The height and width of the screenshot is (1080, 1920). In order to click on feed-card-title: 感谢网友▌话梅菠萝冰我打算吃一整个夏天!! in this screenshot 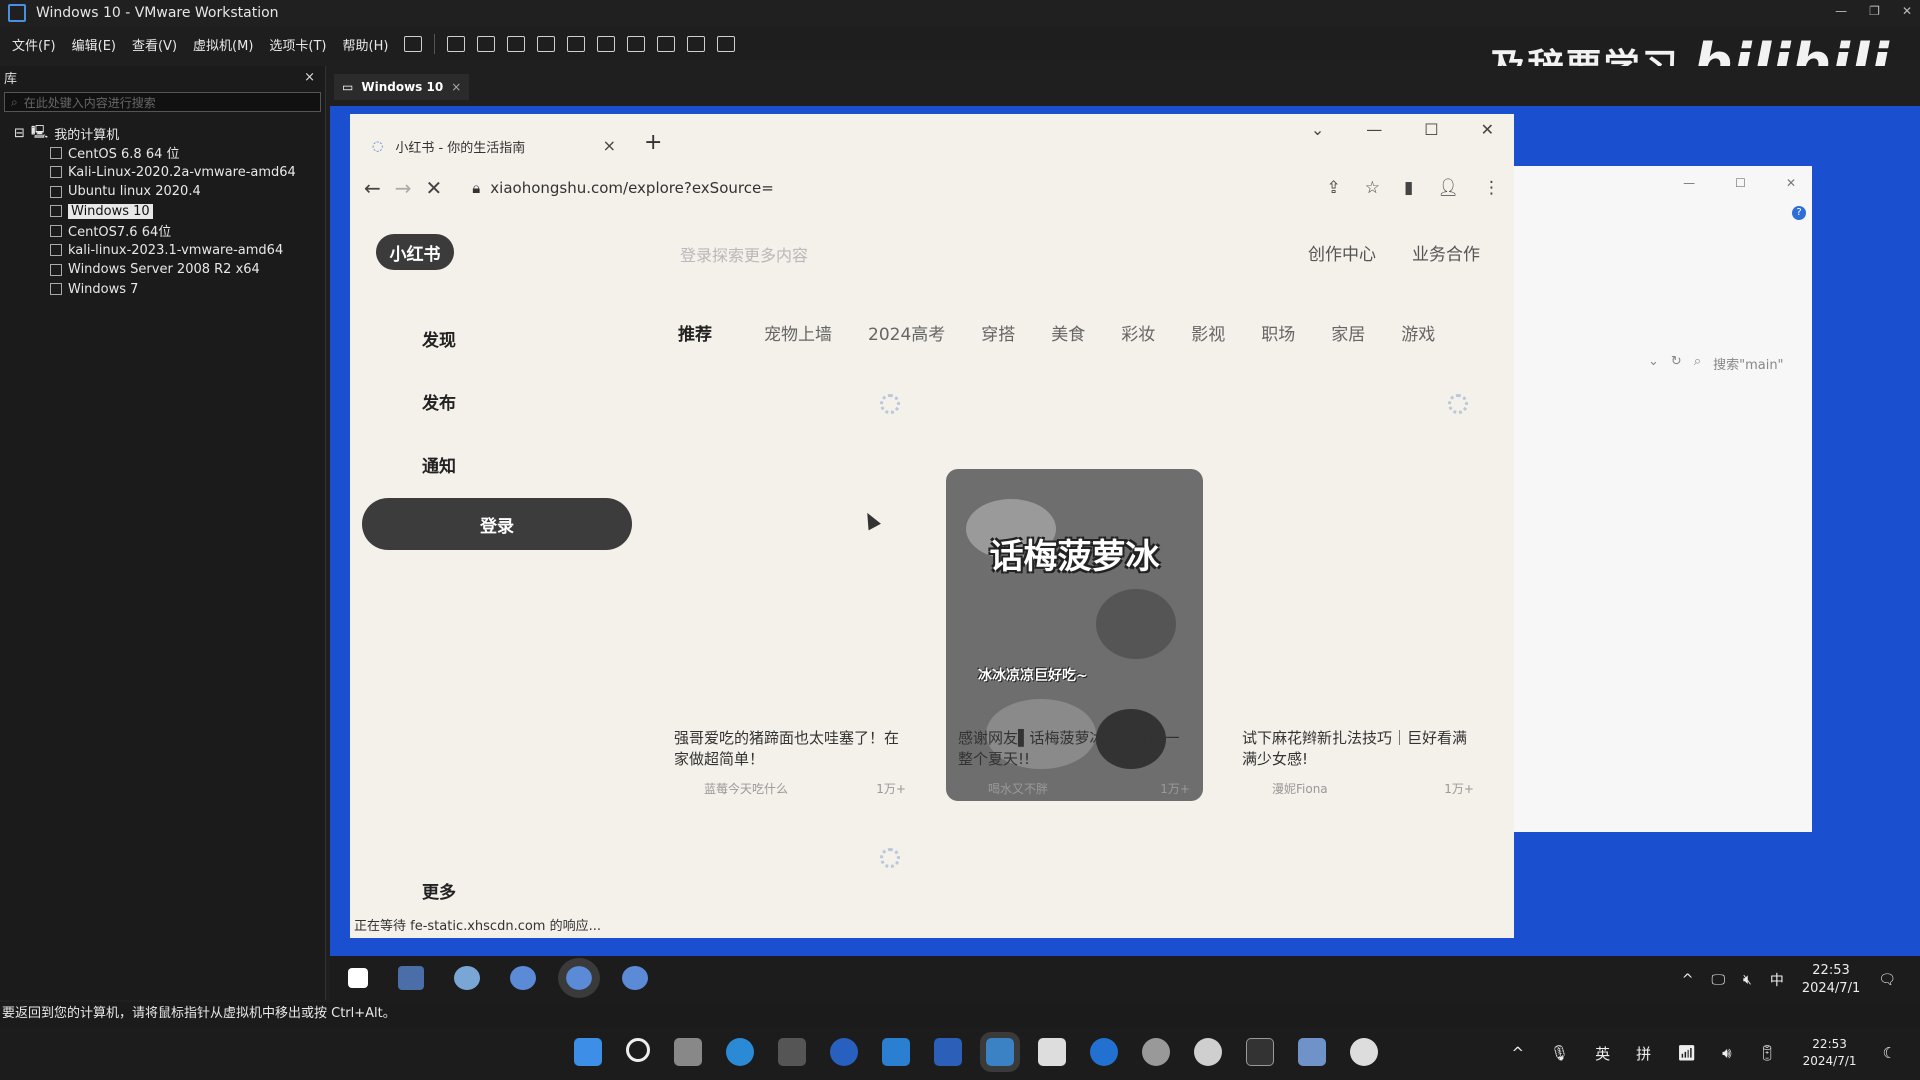, I will do `click(1074, 749)`.